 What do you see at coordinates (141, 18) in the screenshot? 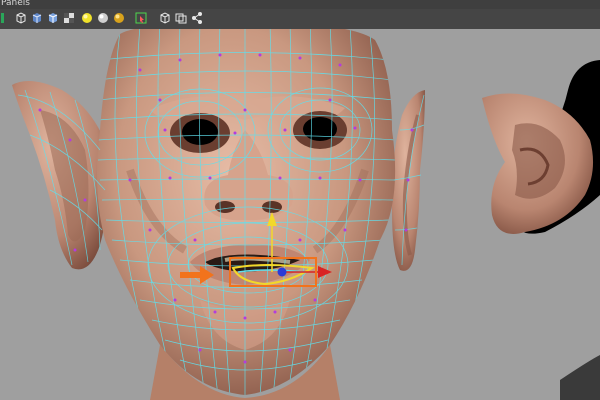
I see `isolate-select-icon` at bounding box center [141, 18].